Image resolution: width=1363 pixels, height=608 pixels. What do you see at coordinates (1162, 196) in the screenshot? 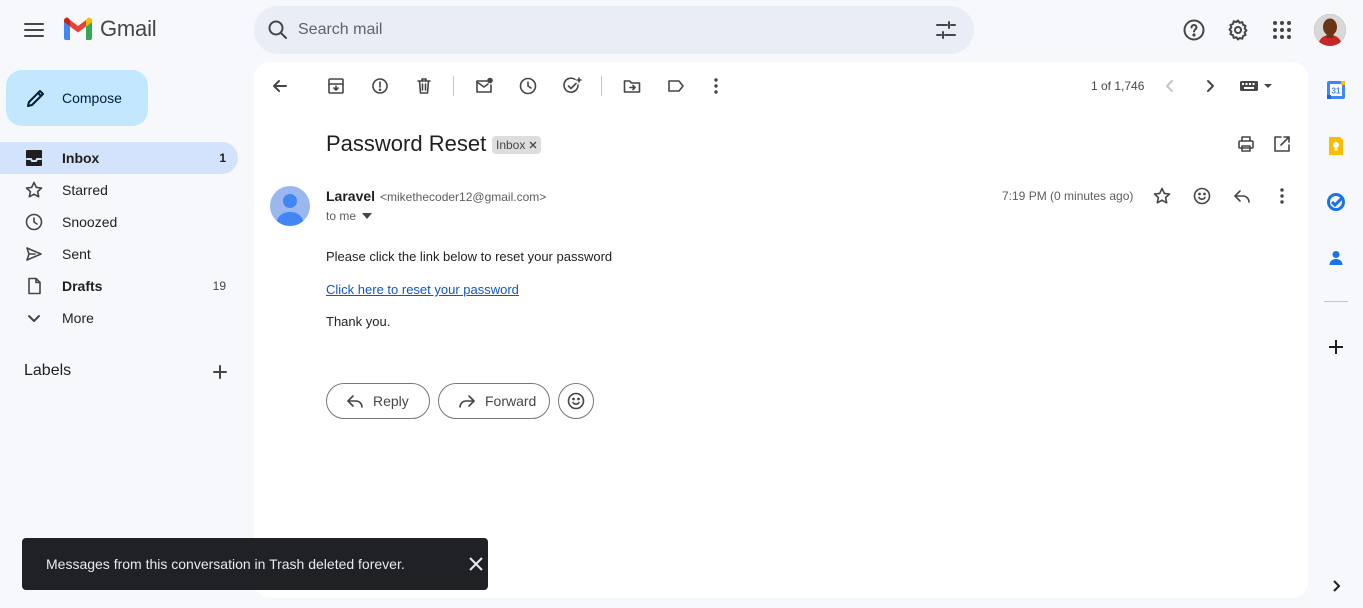
I see `star-button` at bounding box center [1162, 196].